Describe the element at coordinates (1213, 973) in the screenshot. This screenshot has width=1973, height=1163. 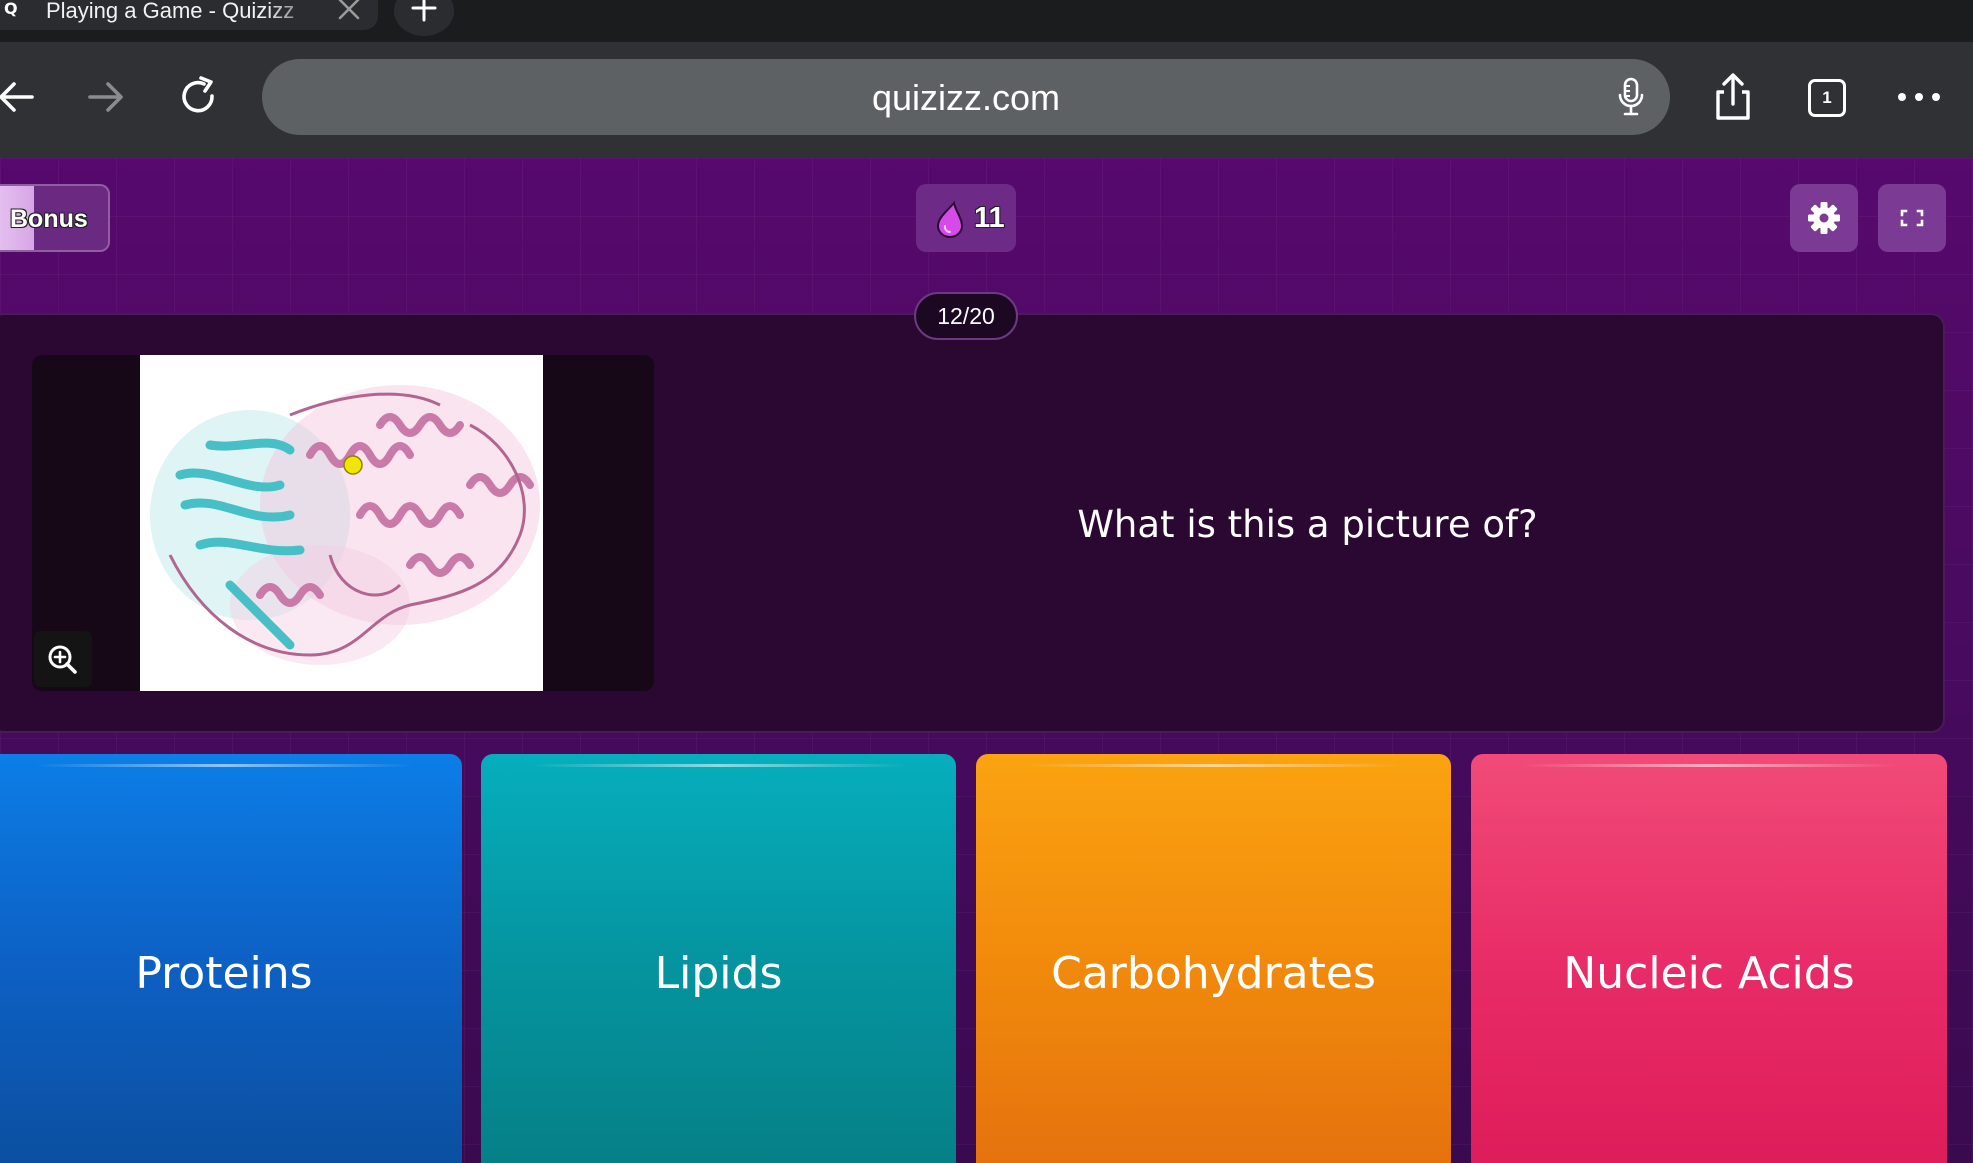
I see `answer-label: Carbohydrates` at that location.